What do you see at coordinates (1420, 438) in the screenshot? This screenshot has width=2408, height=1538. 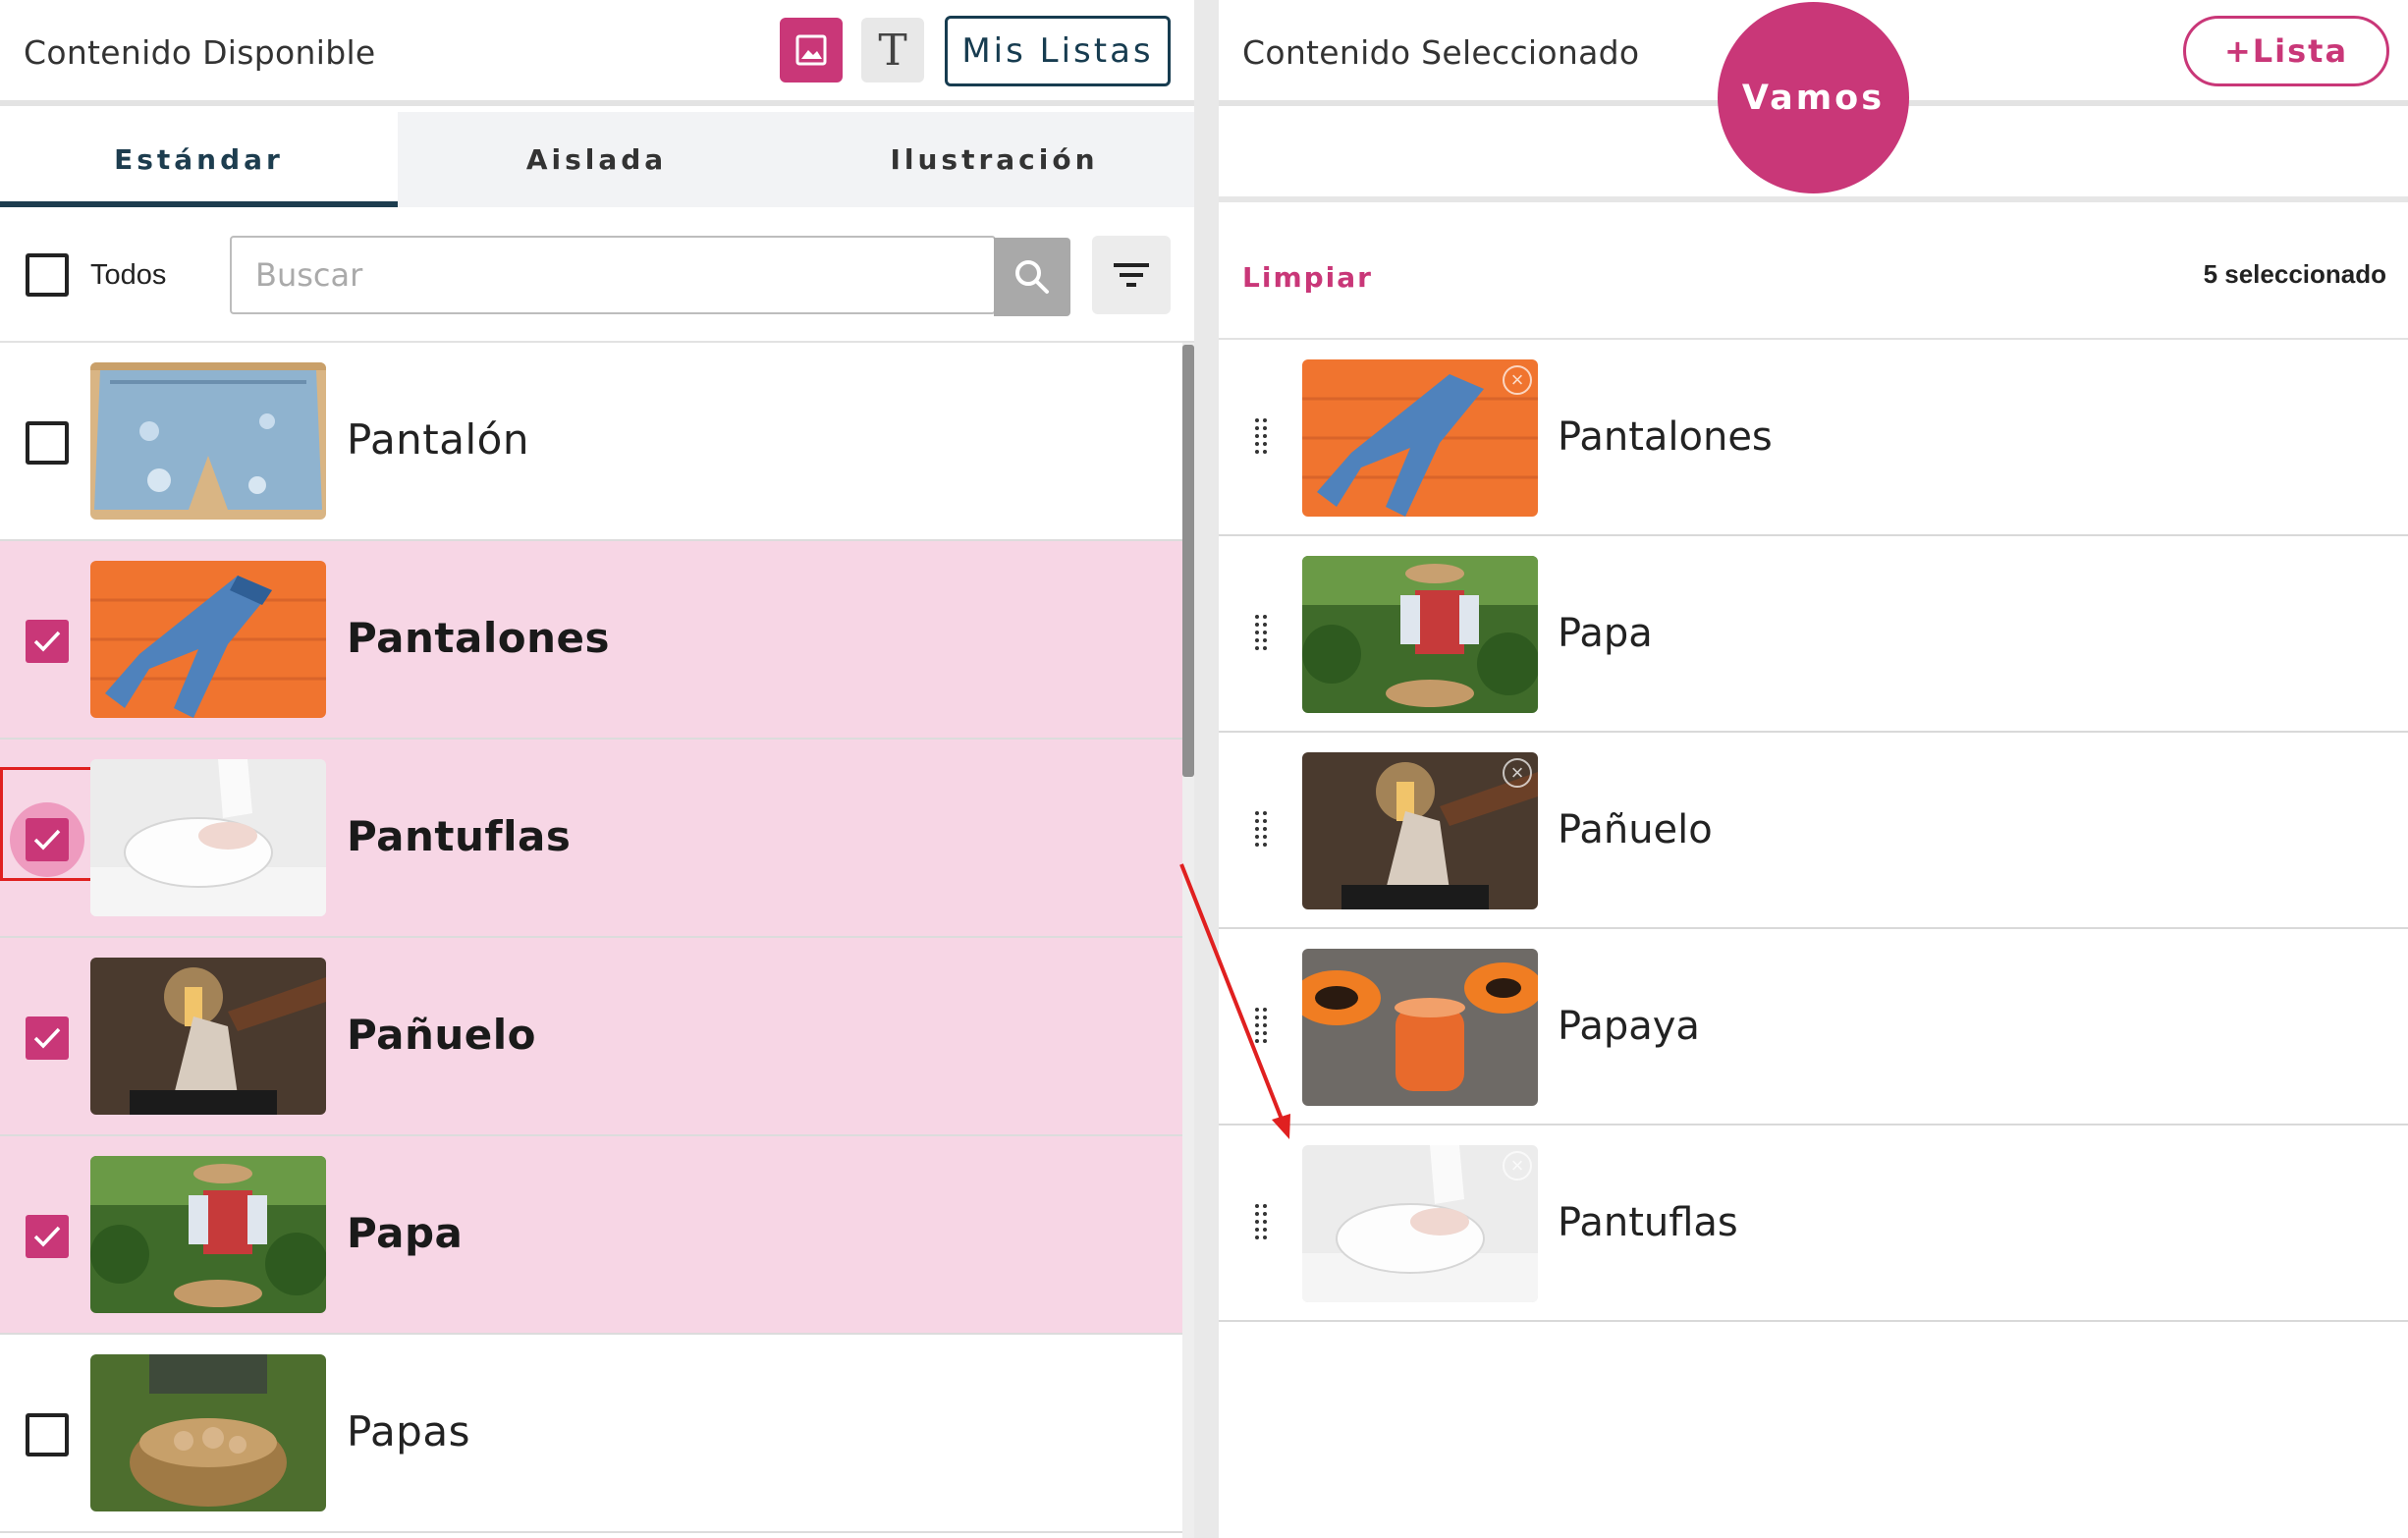 I see `jeans-thumbnail: ×` at bounding box center [1420, 438].